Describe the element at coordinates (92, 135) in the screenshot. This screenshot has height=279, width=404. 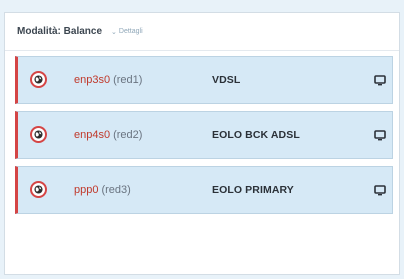
I see `interface-device: enp4s0` at that location.